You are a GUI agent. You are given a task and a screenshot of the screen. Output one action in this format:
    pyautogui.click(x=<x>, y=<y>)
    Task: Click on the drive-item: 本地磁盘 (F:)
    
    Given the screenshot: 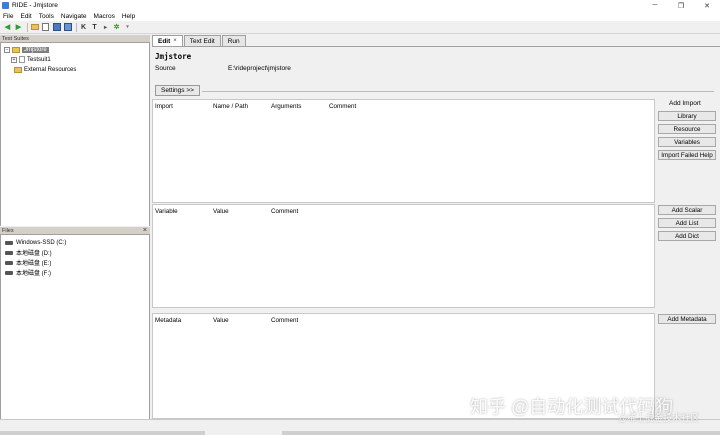 What is the action you would take?
    pyautogui.click(x=28, y=272)
    